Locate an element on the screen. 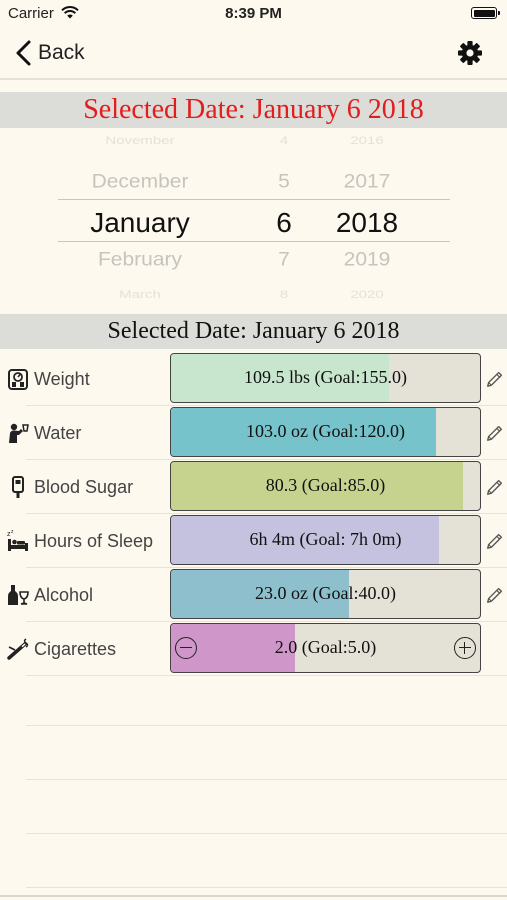 This screenshot has height=900, width=507. back-label: Back is located at coordinates (61, 52).